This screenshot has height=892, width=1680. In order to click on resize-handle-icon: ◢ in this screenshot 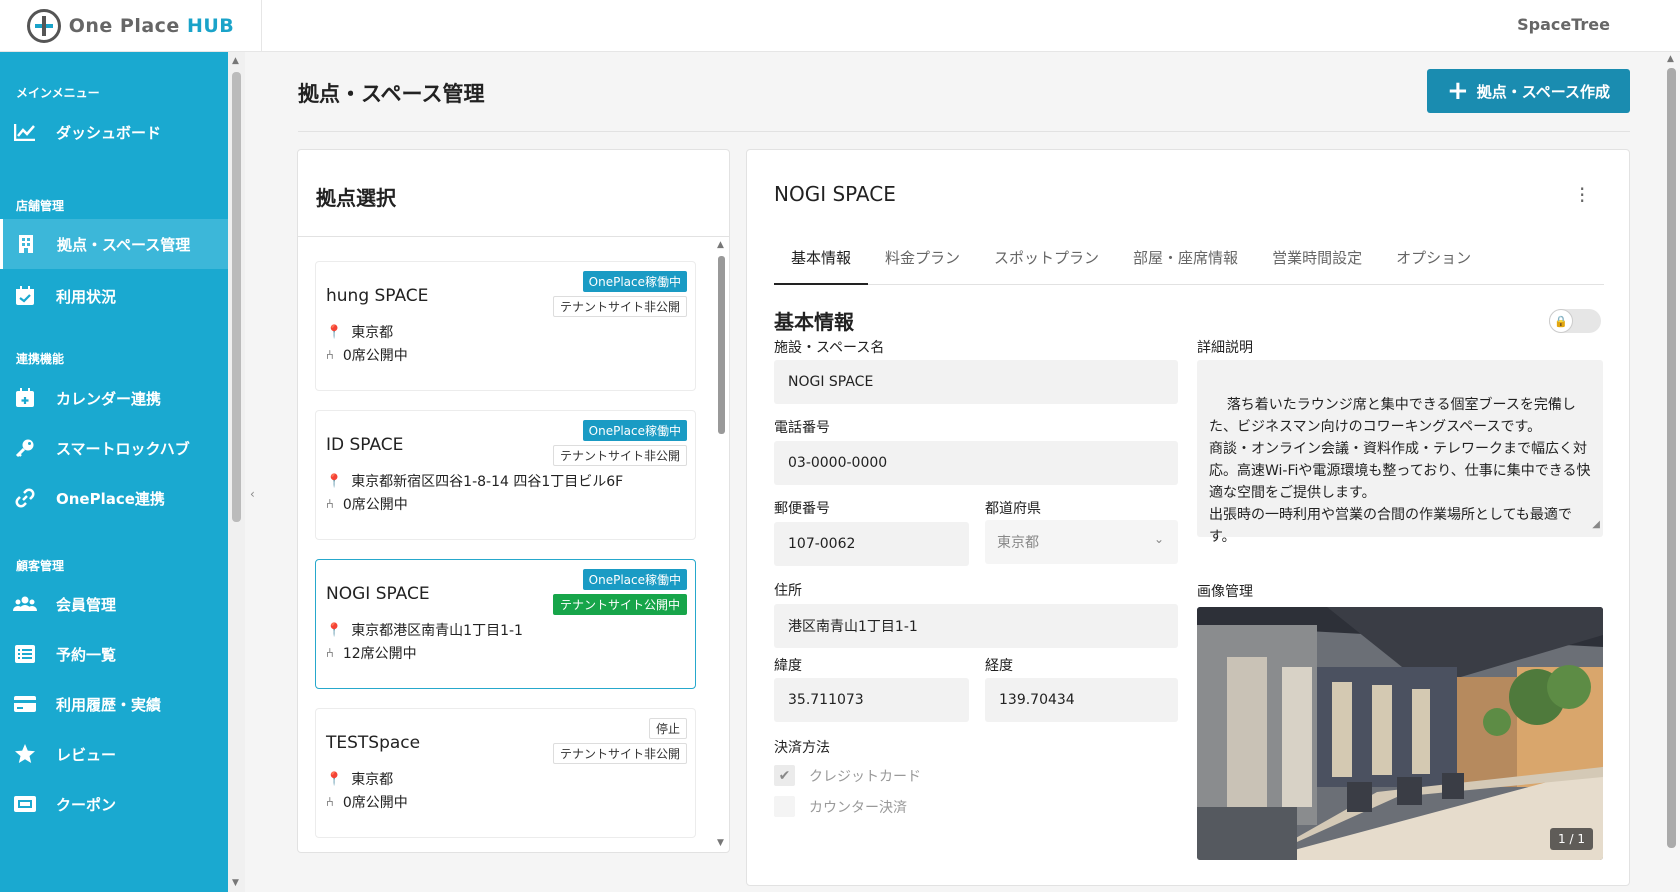, I will do `click(1596, 525)`.